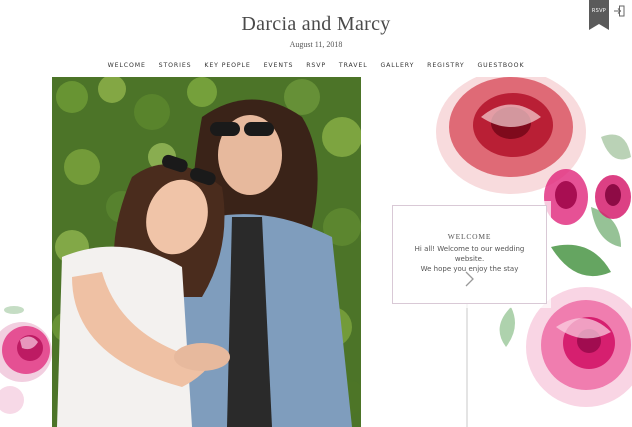  What do you see at coordinates (599, 11) in the screenshot?
I see `rsvp-ribbon-label: RSVP` at bounding box center [599, 11].